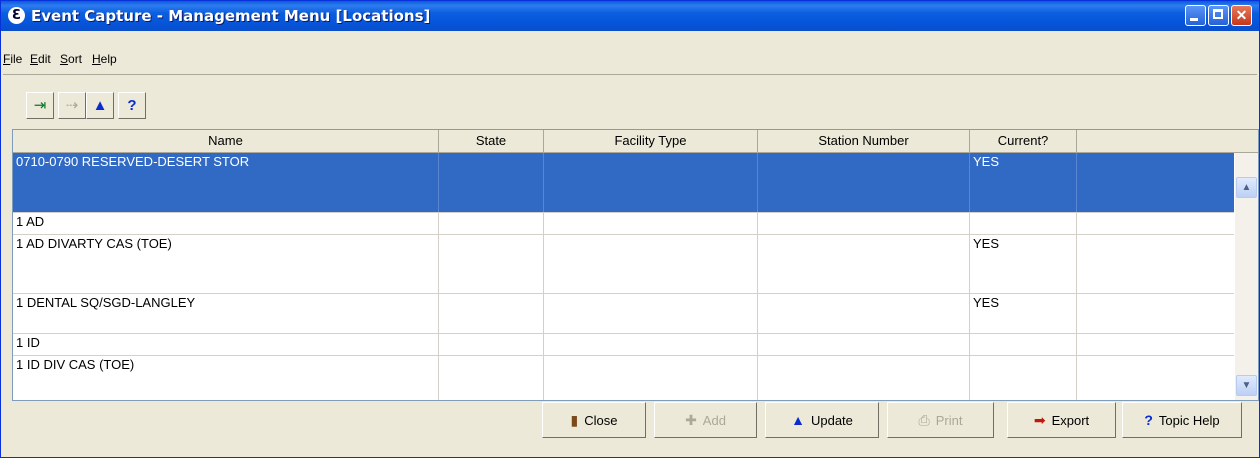  I want to click on column-header-current: Current?, so click(1023, 141).